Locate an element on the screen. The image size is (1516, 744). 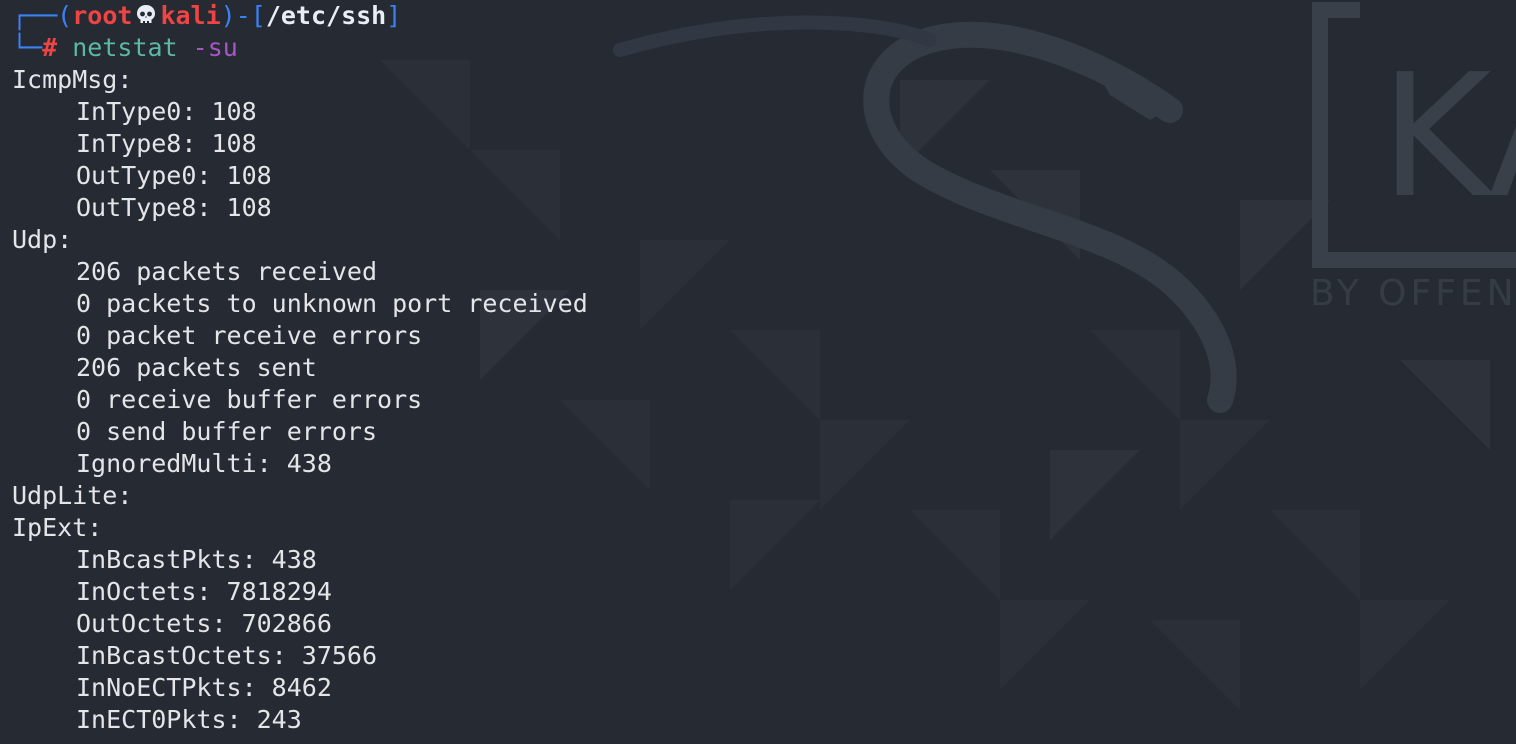
output-line: 0 send buffer errors is located at coordinates (227, 431).